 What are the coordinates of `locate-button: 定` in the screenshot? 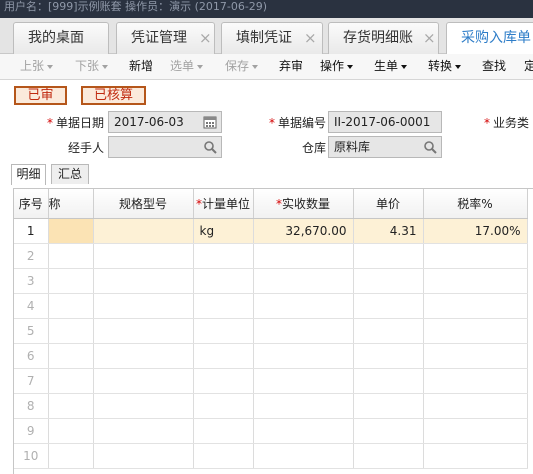 It's located at (528, 67).